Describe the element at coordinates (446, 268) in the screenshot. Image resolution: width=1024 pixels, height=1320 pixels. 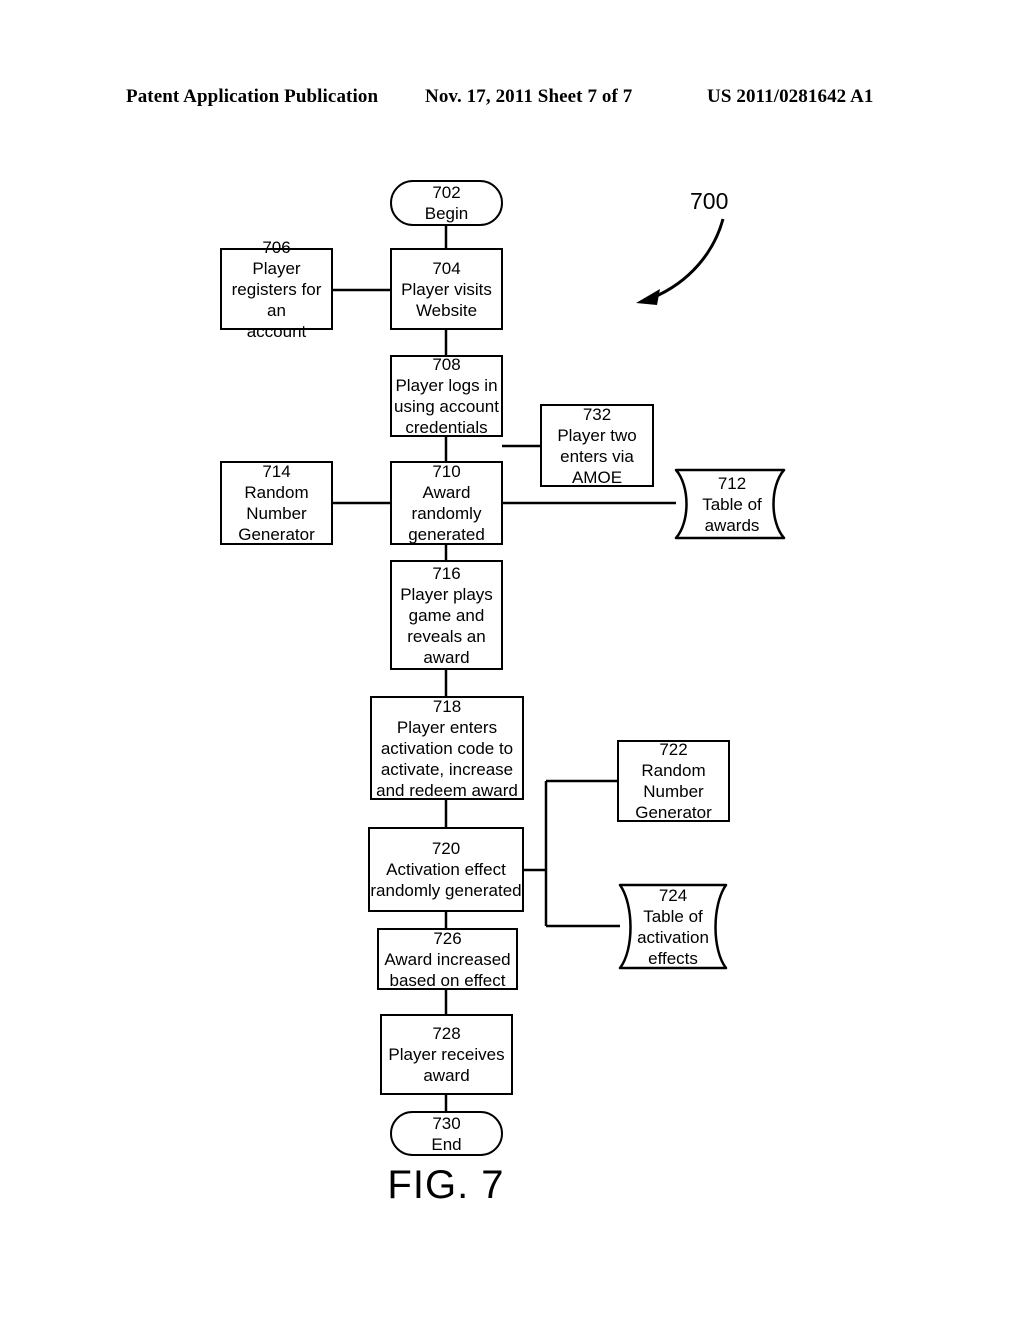
I see `node-704-number: 704` at that location.